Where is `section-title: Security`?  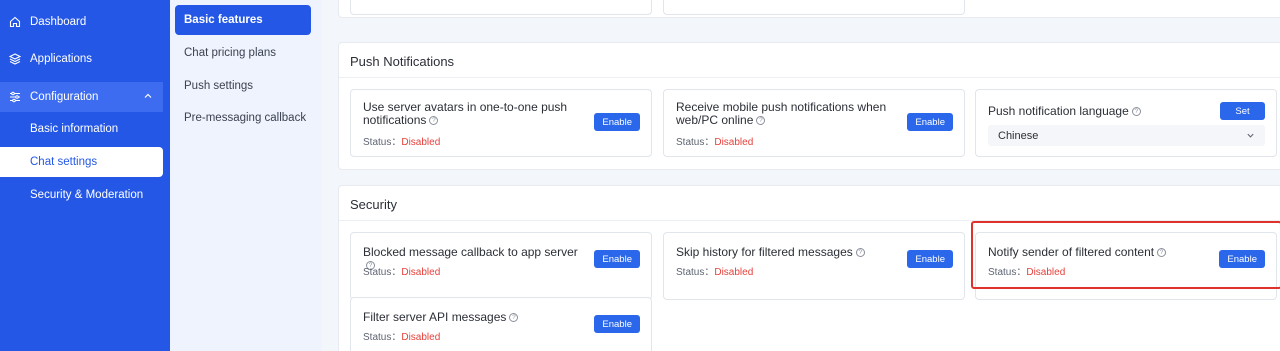
section-title: Security is located at coordinates (373, 204).